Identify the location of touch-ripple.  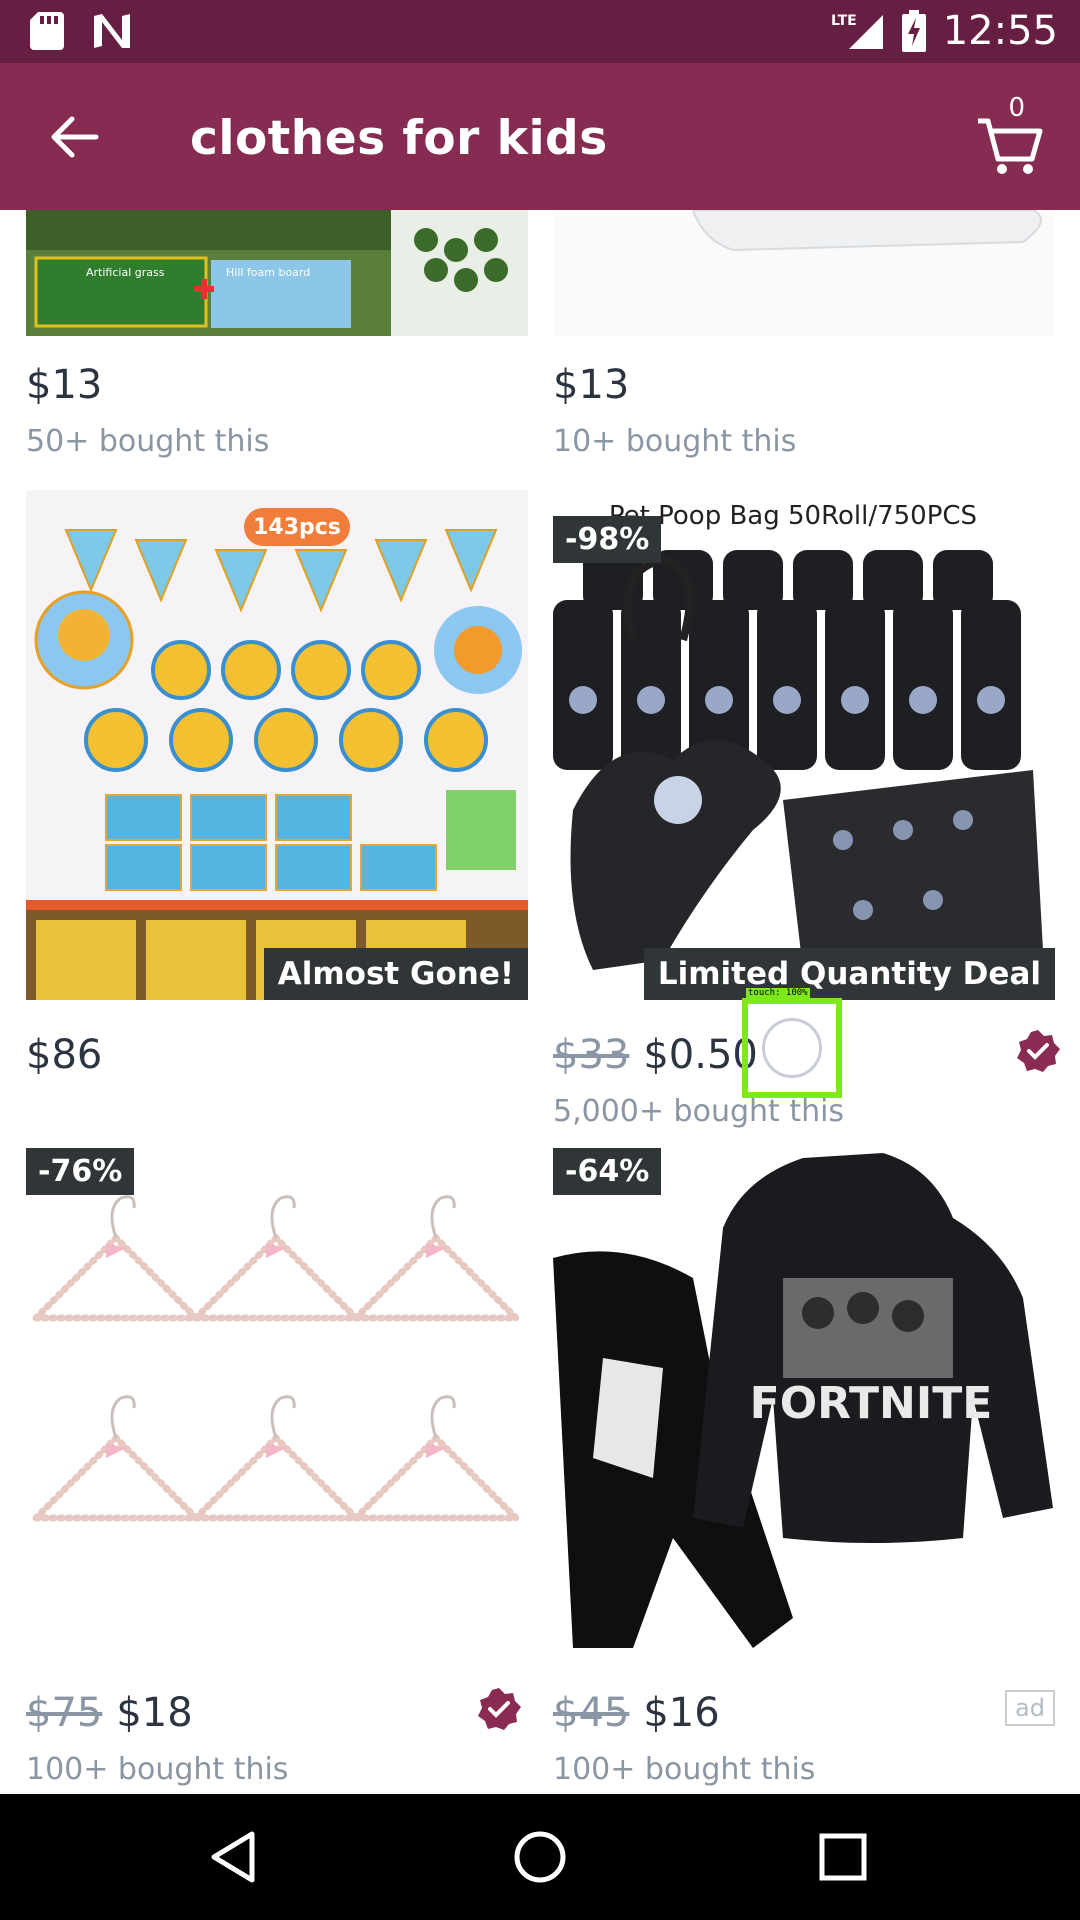
(792, 1048).